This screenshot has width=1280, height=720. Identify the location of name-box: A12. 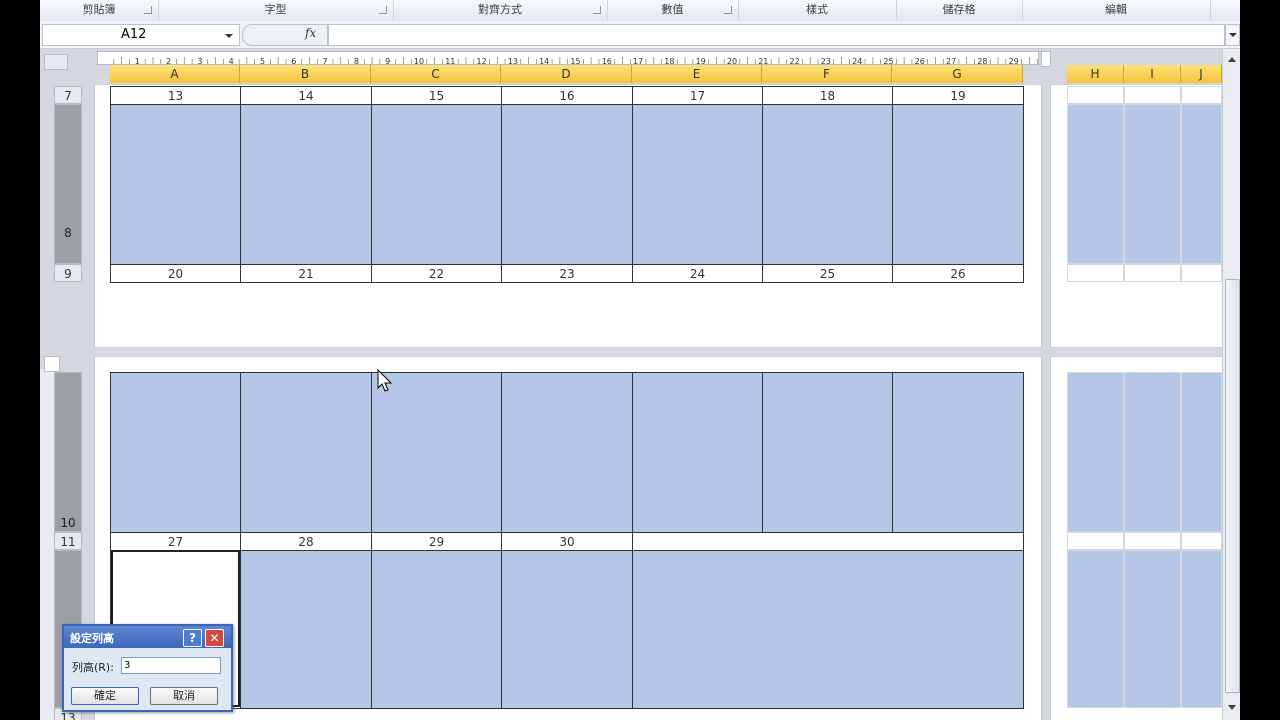
(141, 35).